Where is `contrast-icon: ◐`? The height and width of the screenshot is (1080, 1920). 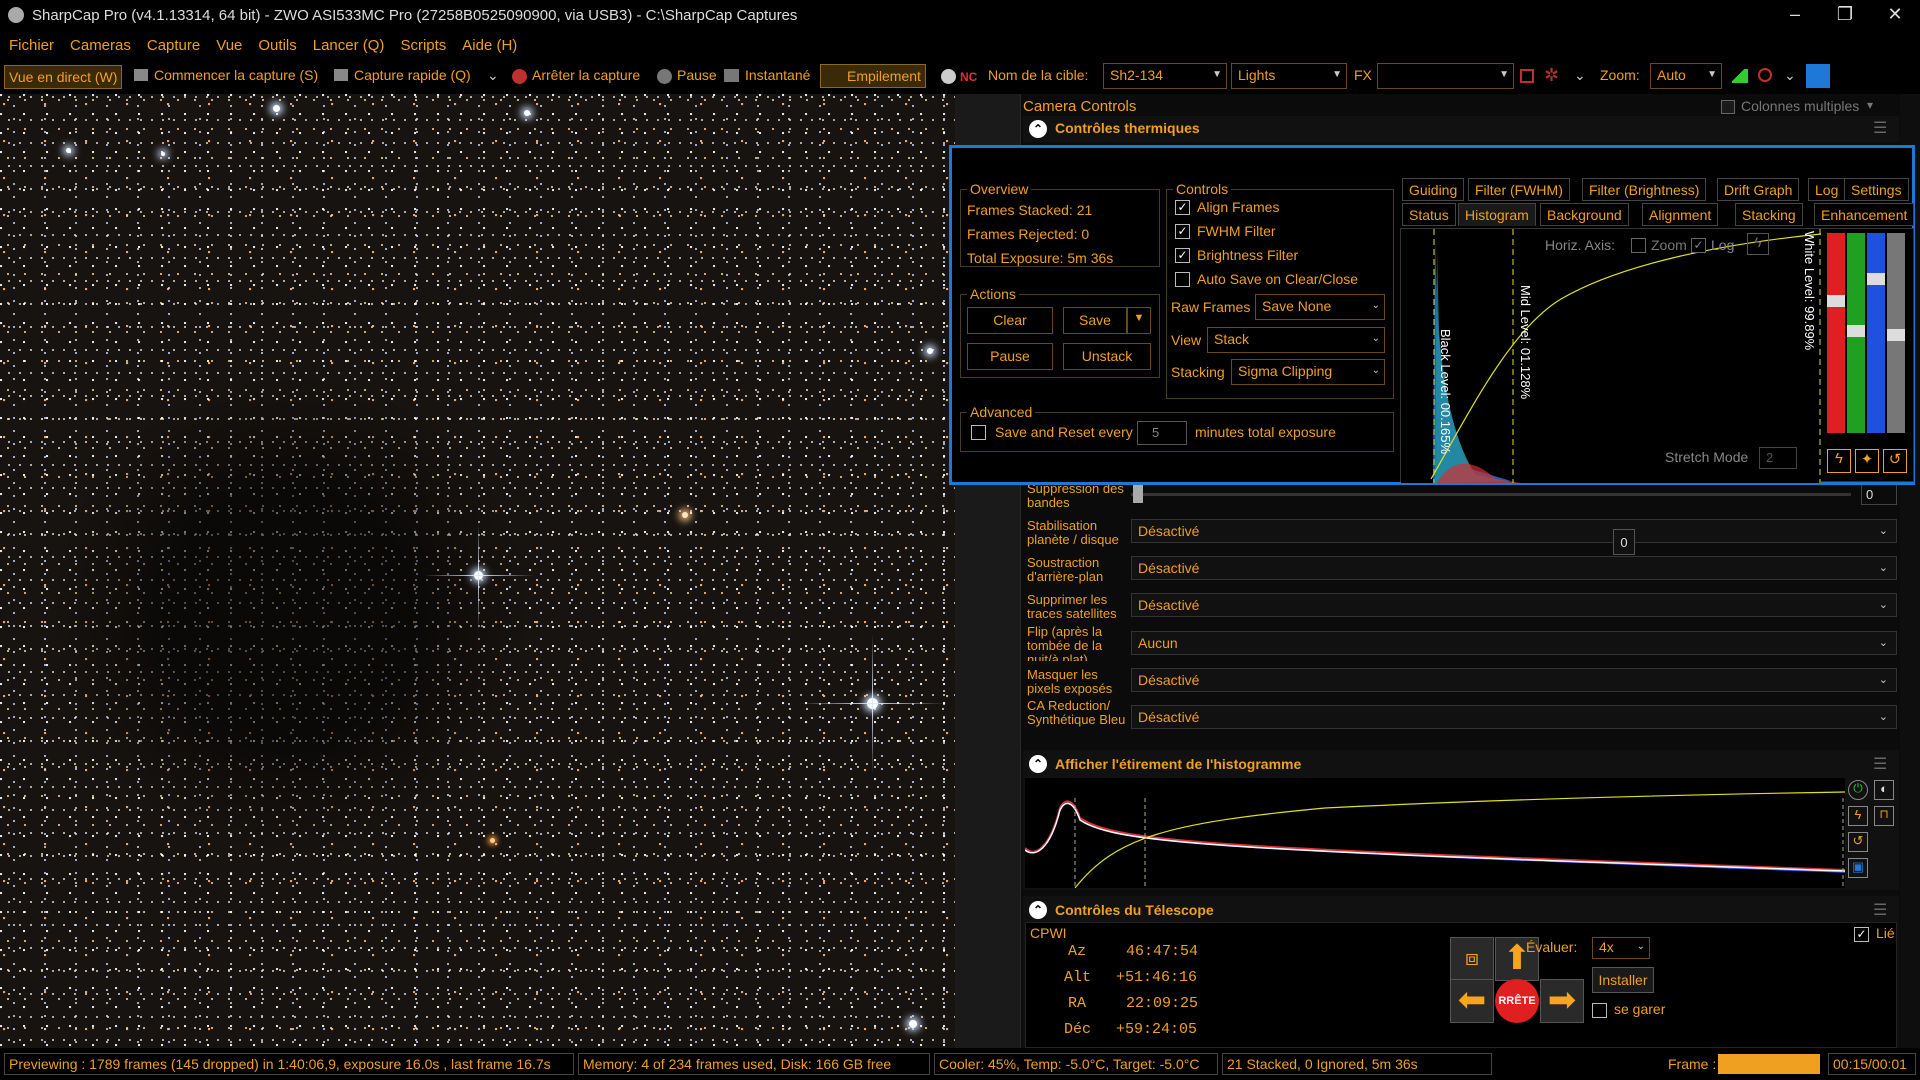 contrast-icon: ◐ is located at coordinates (1884, 790).